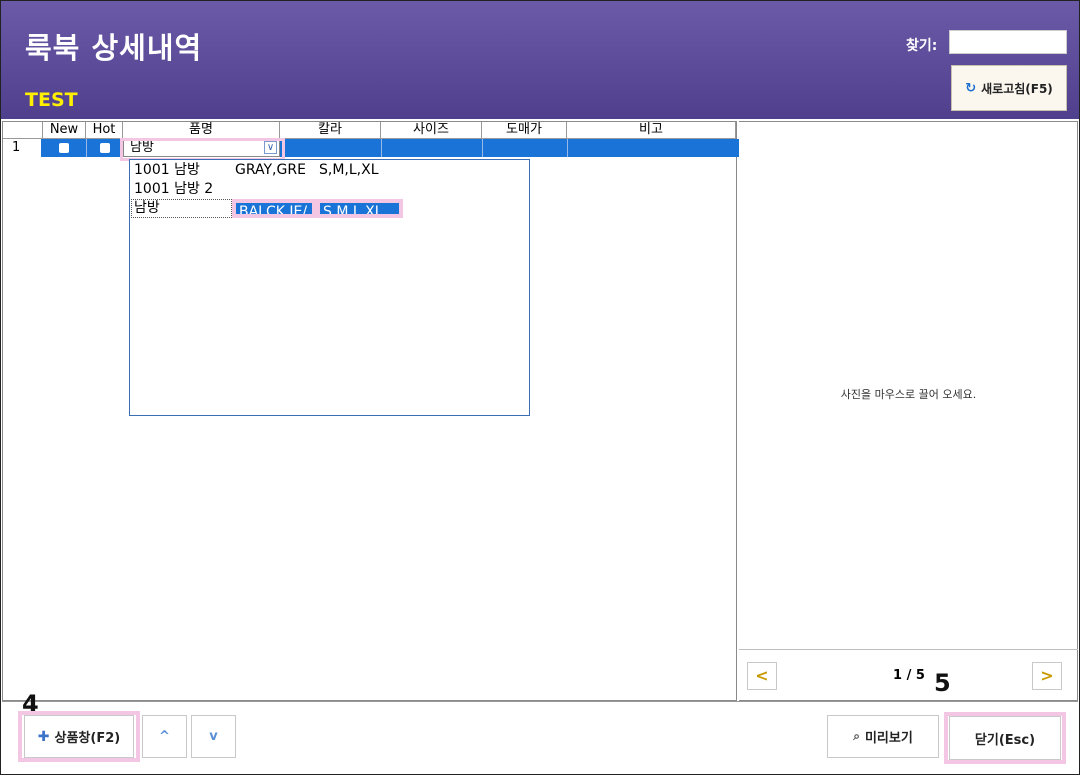 The image size is (1080, 775). What do you see at coordinates (908, 394) in the screenshot?
I see `photo-drop-message: 사진을 마우스로 끌어 오세요.` at bounding box center [908, 394].